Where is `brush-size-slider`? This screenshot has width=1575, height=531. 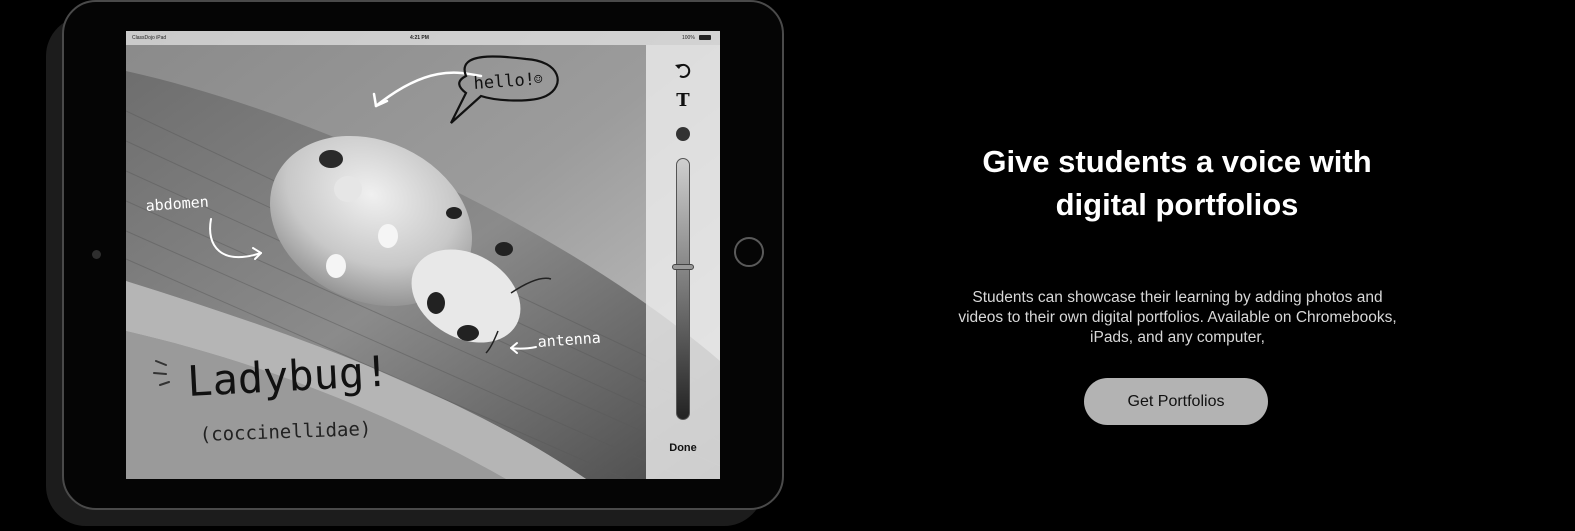
brush-size-slider is located at coordinates (683, 289).